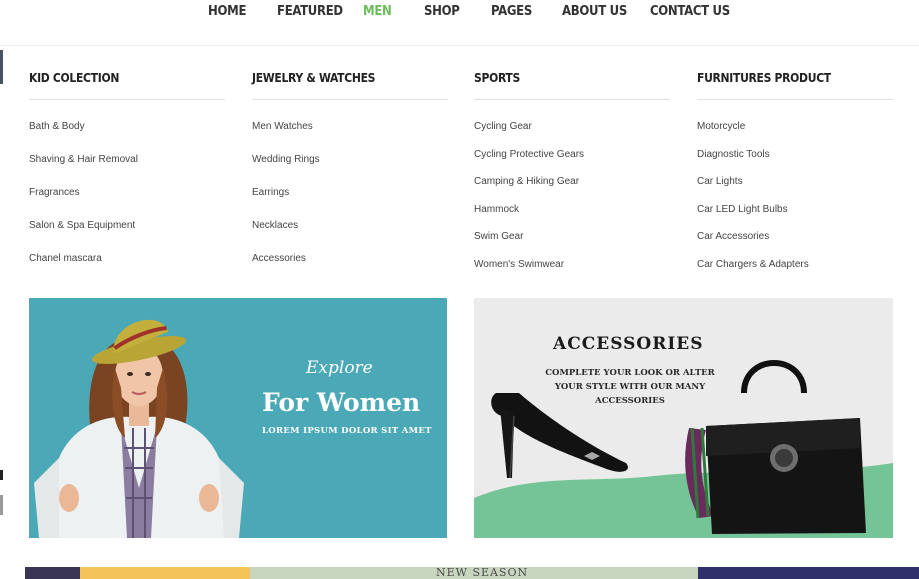  Describe the element at coordinates (733, 154) in the screenshot. I see `menu-link: Diagnostic Tools` at that location.